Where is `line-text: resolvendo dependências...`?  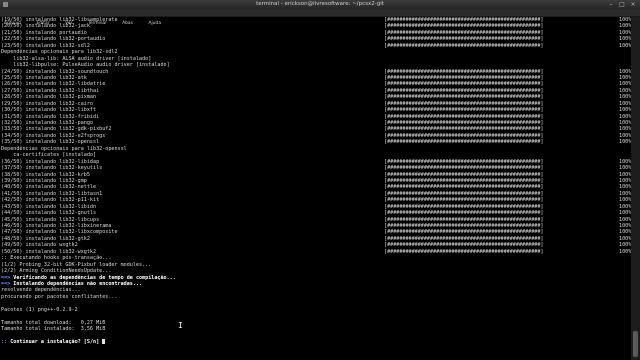 line-text: resolvendo dependências... is located at coordinates (41, 290).